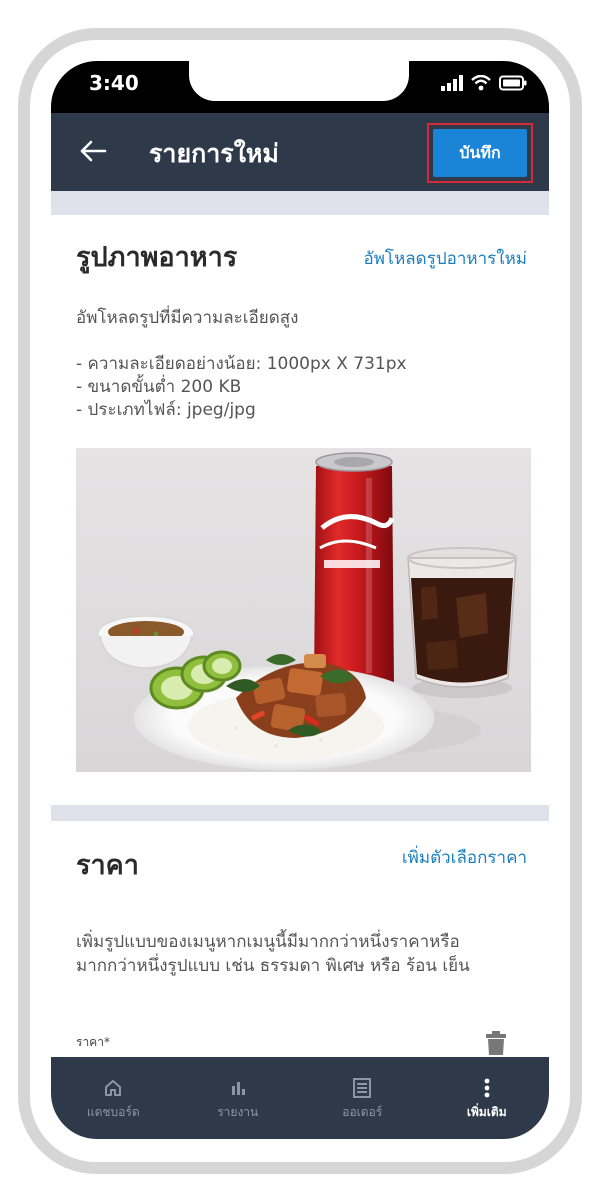 The image size is (600, 1200). Describe the element at coordinates (299, 81) in the screenshot. I see `camera-notch` at that location.